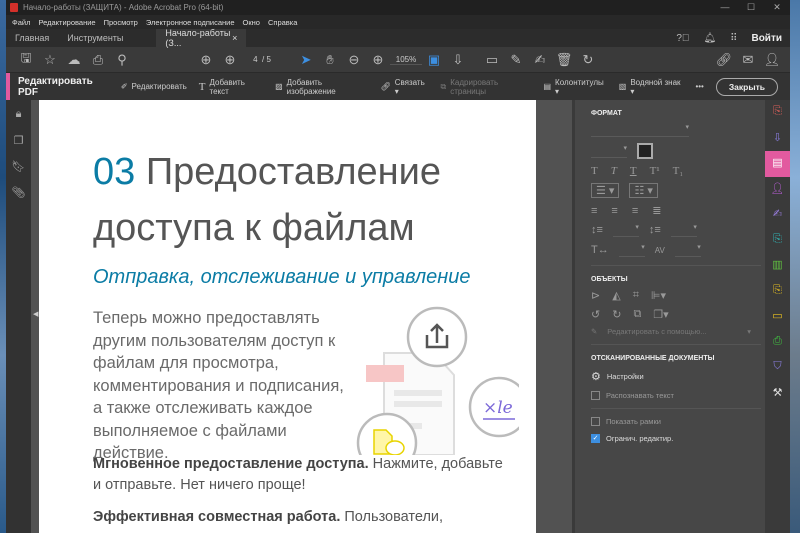  I want to click on crop-object-icon: ⌗, so click(636, 295).